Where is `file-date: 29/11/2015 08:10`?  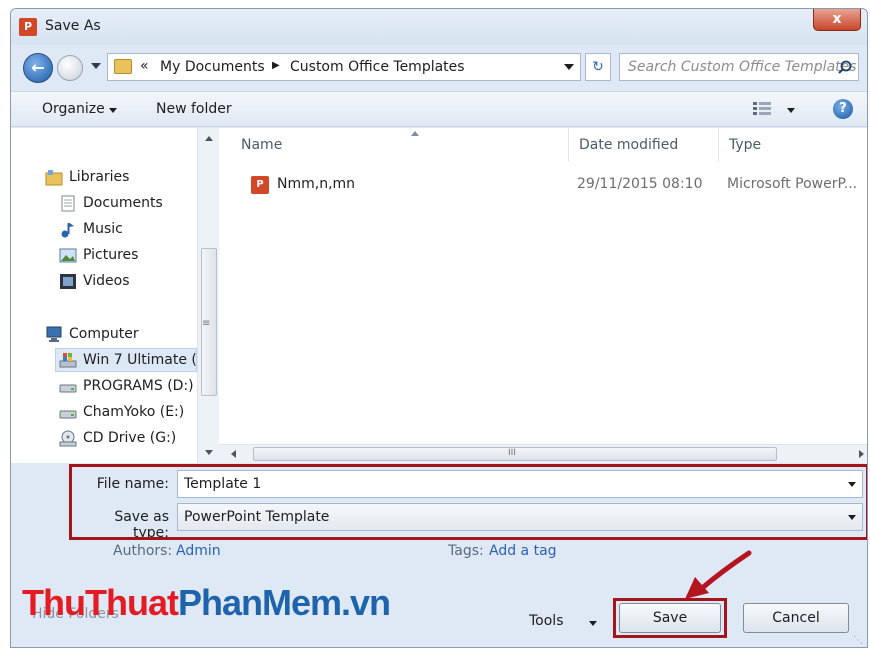
file-date: 29/11/2015 08:10 is located at coordinates (640, 184).